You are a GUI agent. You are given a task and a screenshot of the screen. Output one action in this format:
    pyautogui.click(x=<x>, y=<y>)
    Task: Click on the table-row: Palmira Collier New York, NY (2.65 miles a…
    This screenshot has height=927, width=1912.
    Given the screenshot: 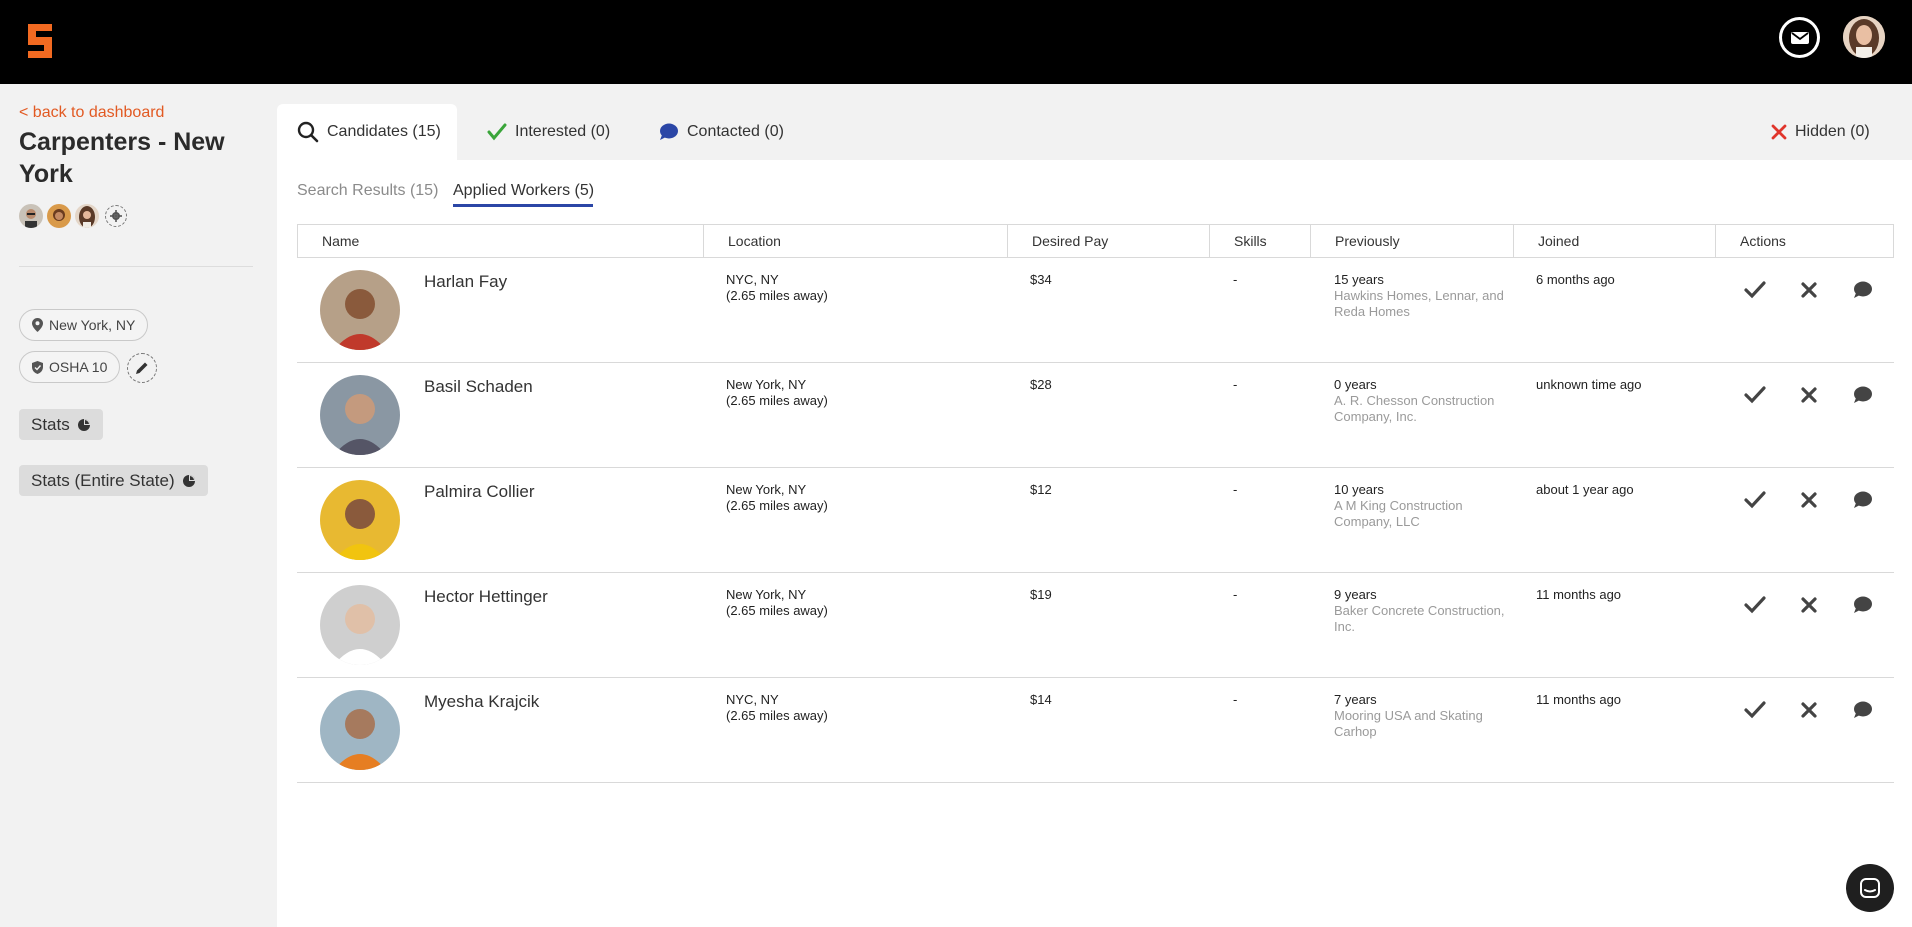 What is the action you would take?
    pyautogui.click(x=1095, y=520)
    